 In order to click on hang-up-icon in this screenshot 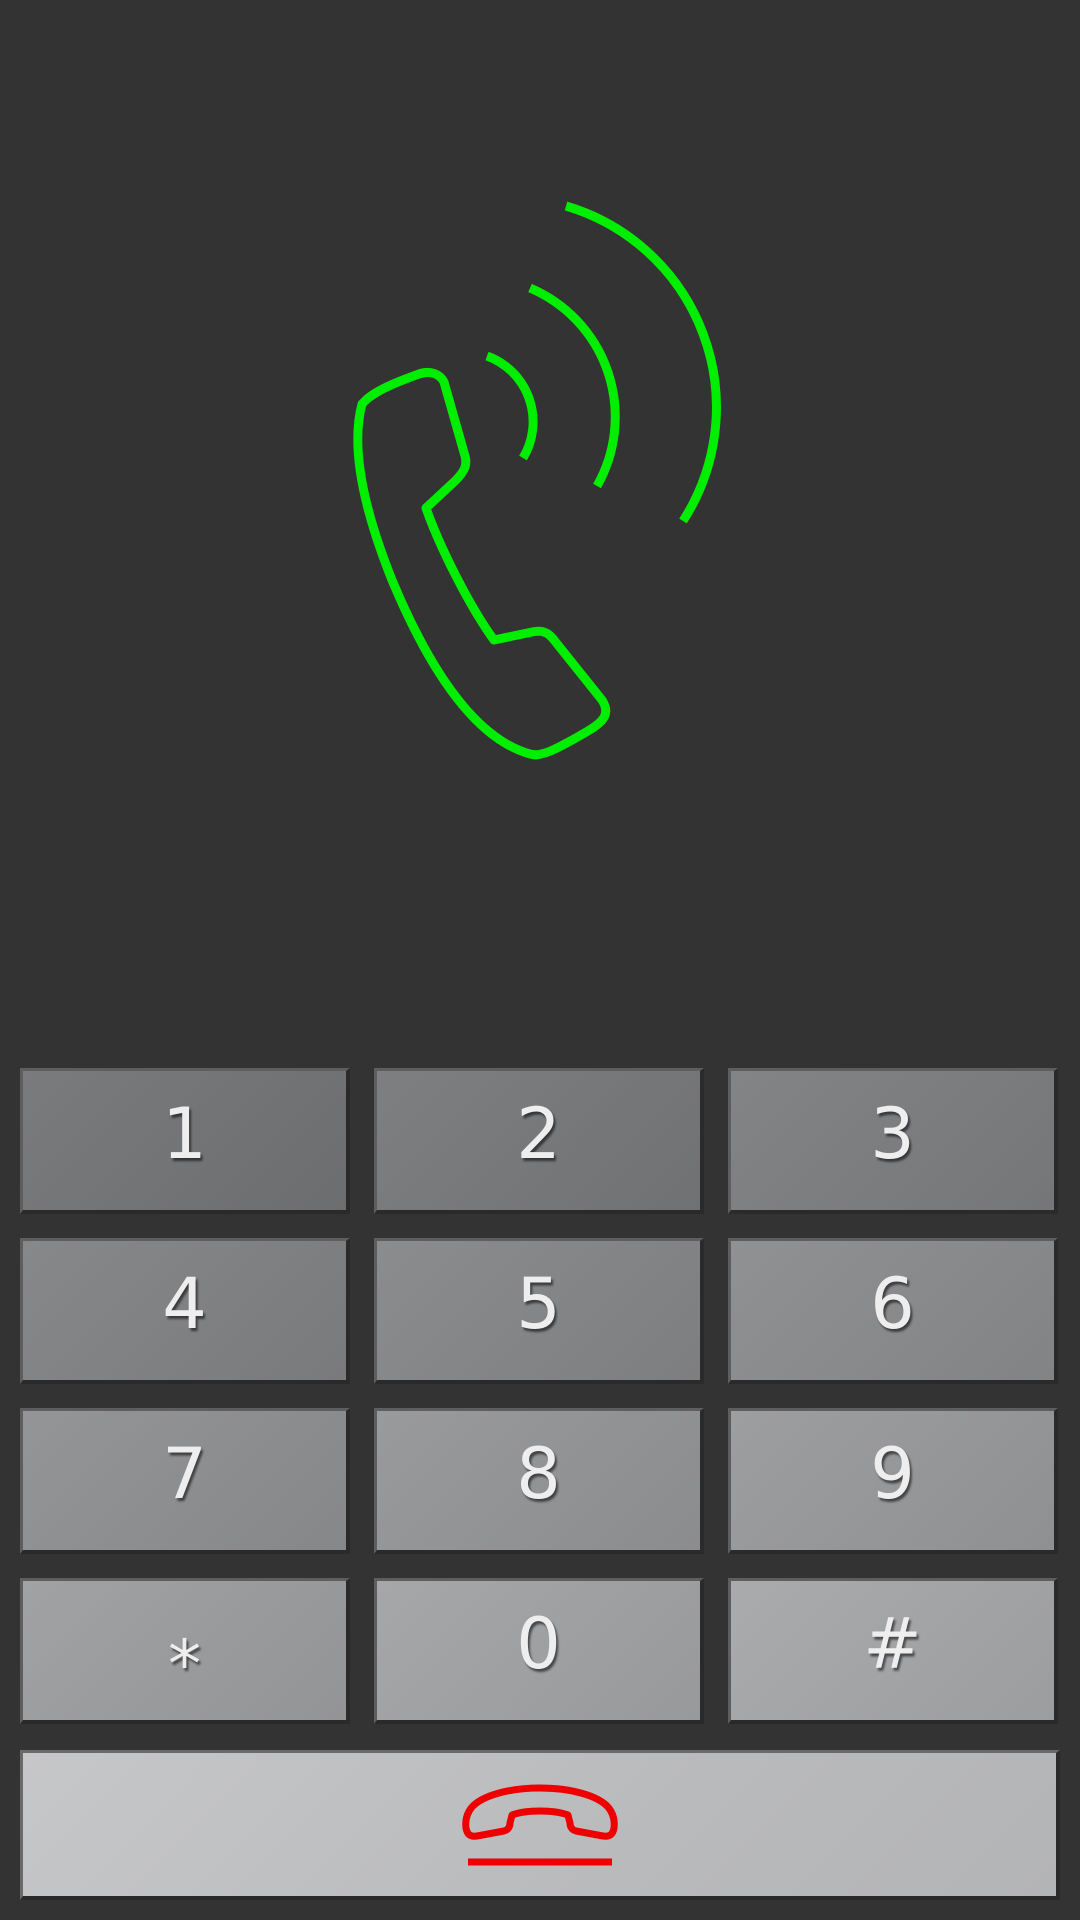, I will do `click(539, 1824)`.